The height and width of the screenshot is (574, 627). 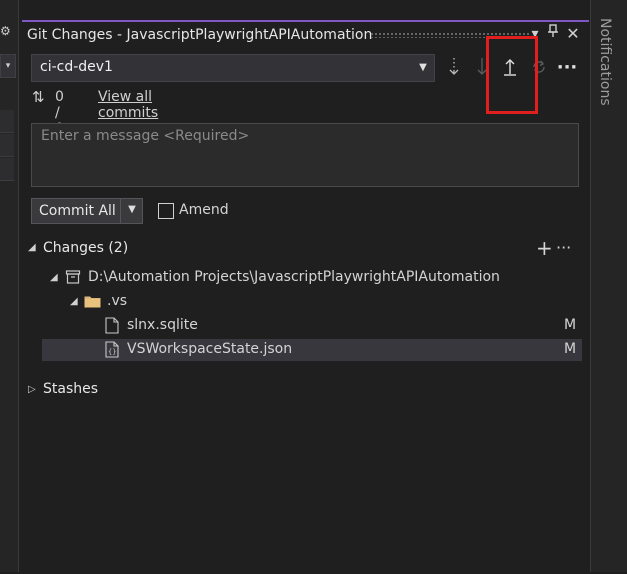 What do you see at coordinates (312, 302) in the screenshot?
I see `tree-folder-node: ◢ .vs` at bounding box center [312, 302].